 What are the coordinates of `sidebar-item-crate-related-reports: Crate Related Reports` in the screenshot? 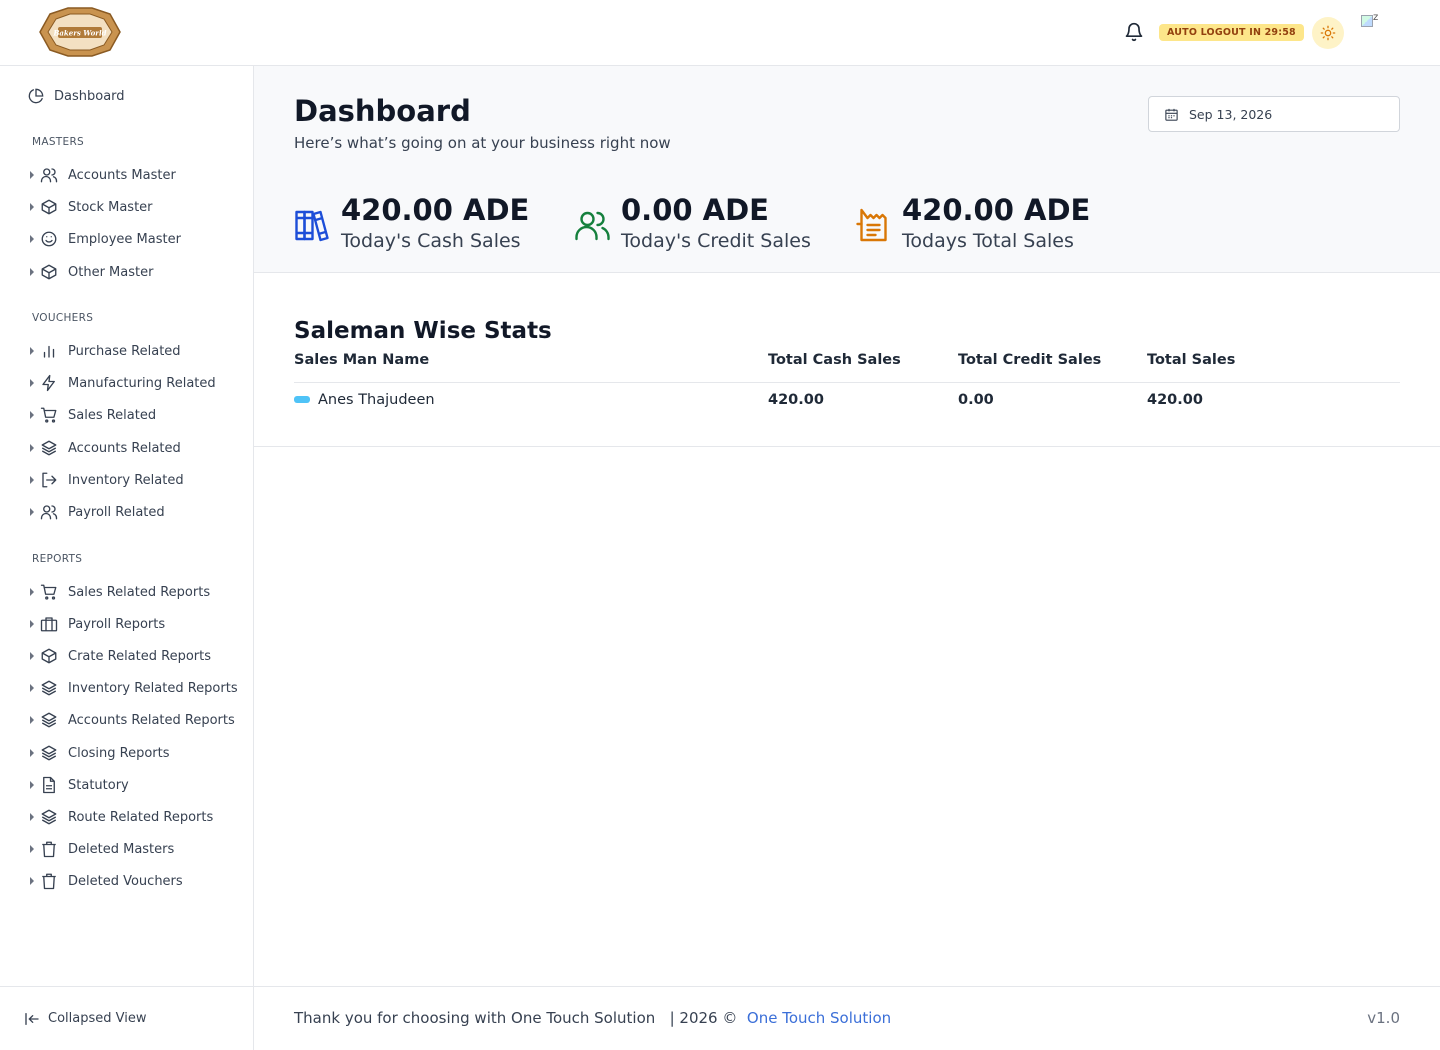 It's located at (120, 656).